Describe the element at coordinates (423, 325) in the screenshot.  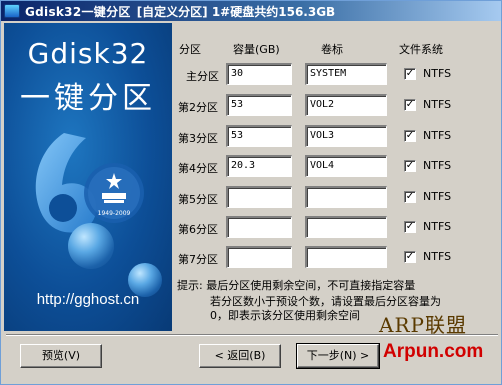
I see `watermark-arp-union: ARP联盟` at that location.